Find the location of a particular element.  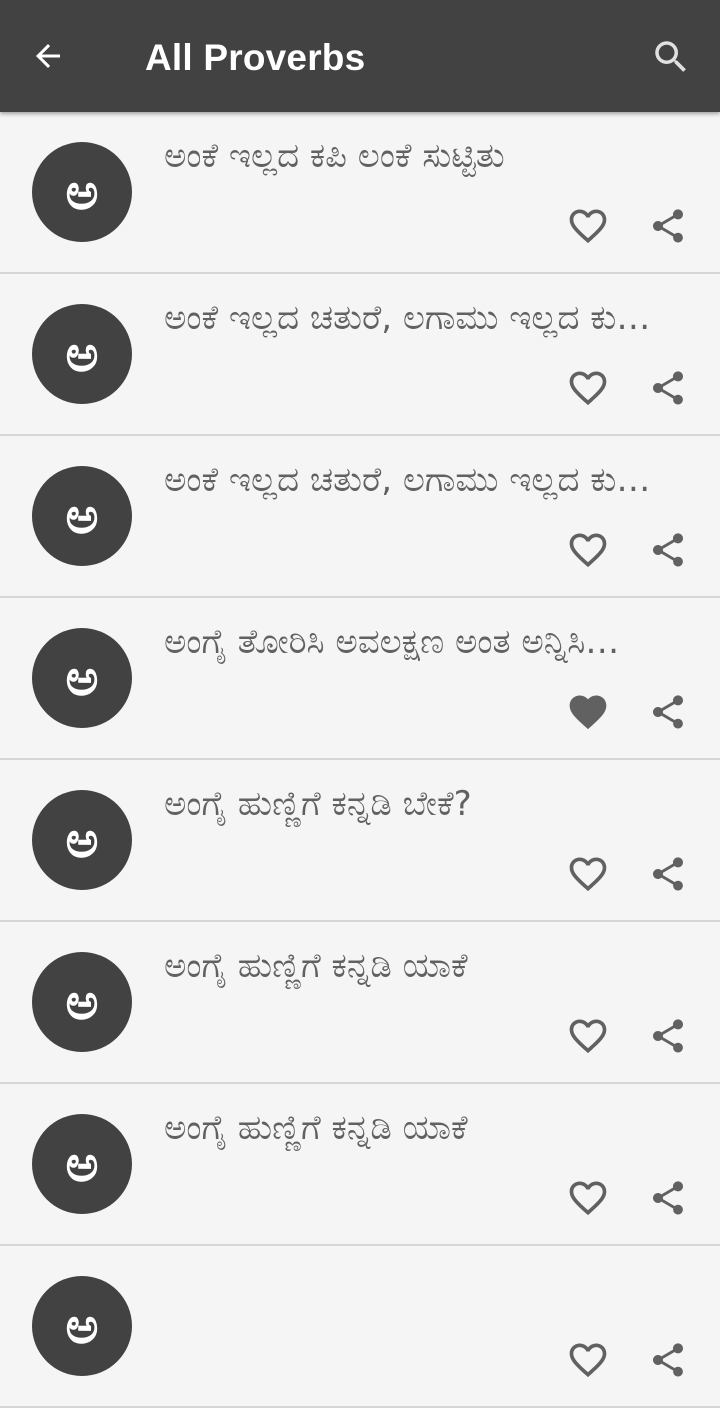

proverb-text: ಅಂಕೆ ಇಲ್ಲದ ಕಪಿ ಲಂಕೆ ಸುಟ್ಟಿತು is located at coordinates (334, 156).